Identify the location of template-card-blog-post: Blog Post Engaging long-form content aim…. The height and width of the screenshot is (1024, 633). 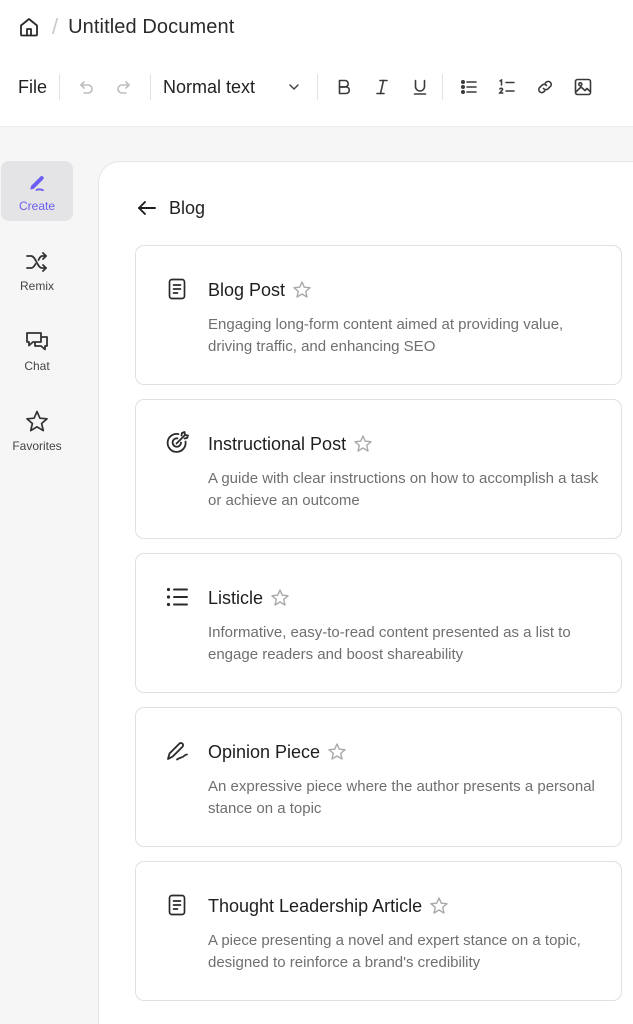
(378, 315).